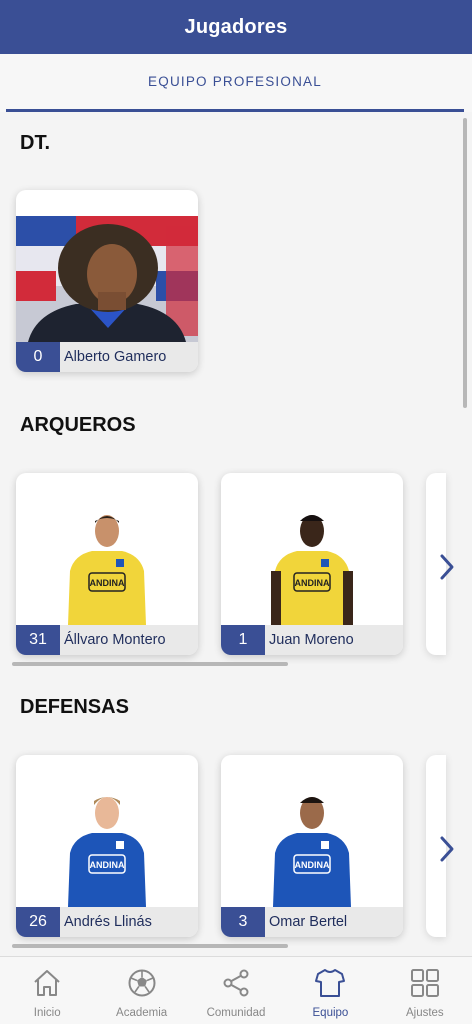 This screenshot has height=1024, width=472. Describe the element at coordinates (74, 707) in the screenshot. I see `section-title-defensas: DEFENSAS` at that location.